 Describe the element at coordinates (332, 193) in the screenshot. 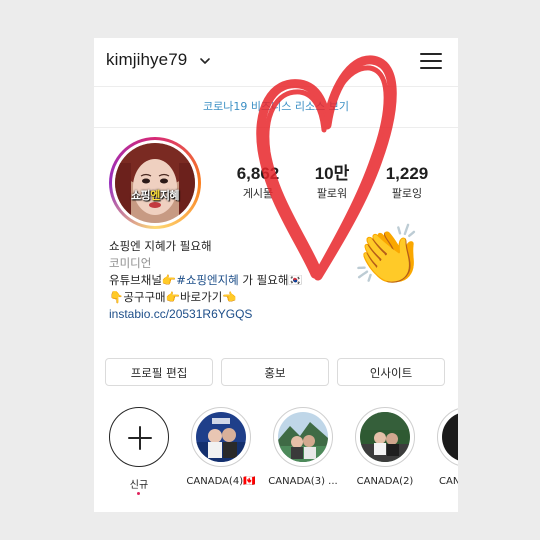

I see `stat-label: 팔로워` at that location.